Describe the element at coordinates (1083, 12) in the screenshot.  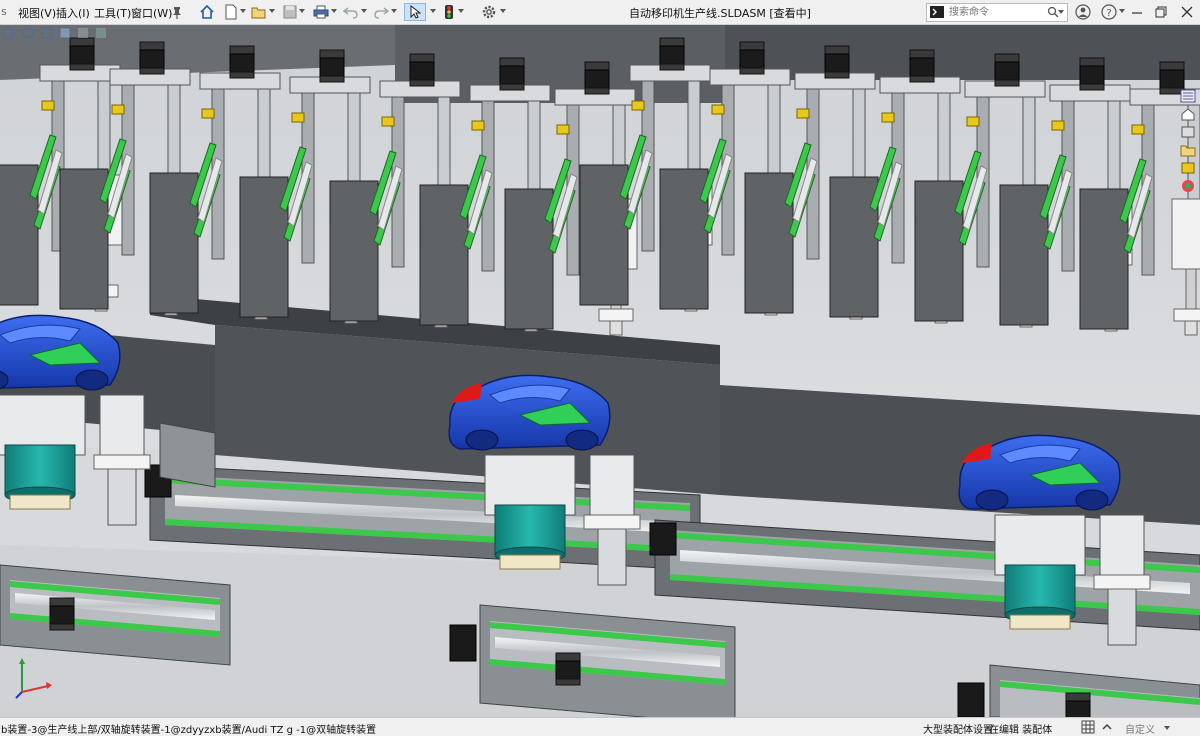
I see `user-icon` at that location.